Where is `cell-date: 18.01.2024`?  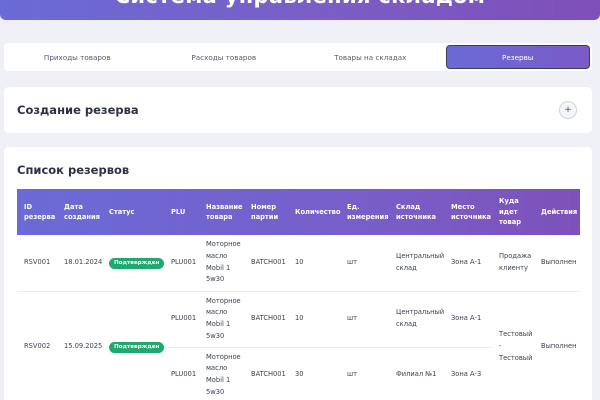
cell-date: 18.01.2024 is located at coordinates (79, 263).